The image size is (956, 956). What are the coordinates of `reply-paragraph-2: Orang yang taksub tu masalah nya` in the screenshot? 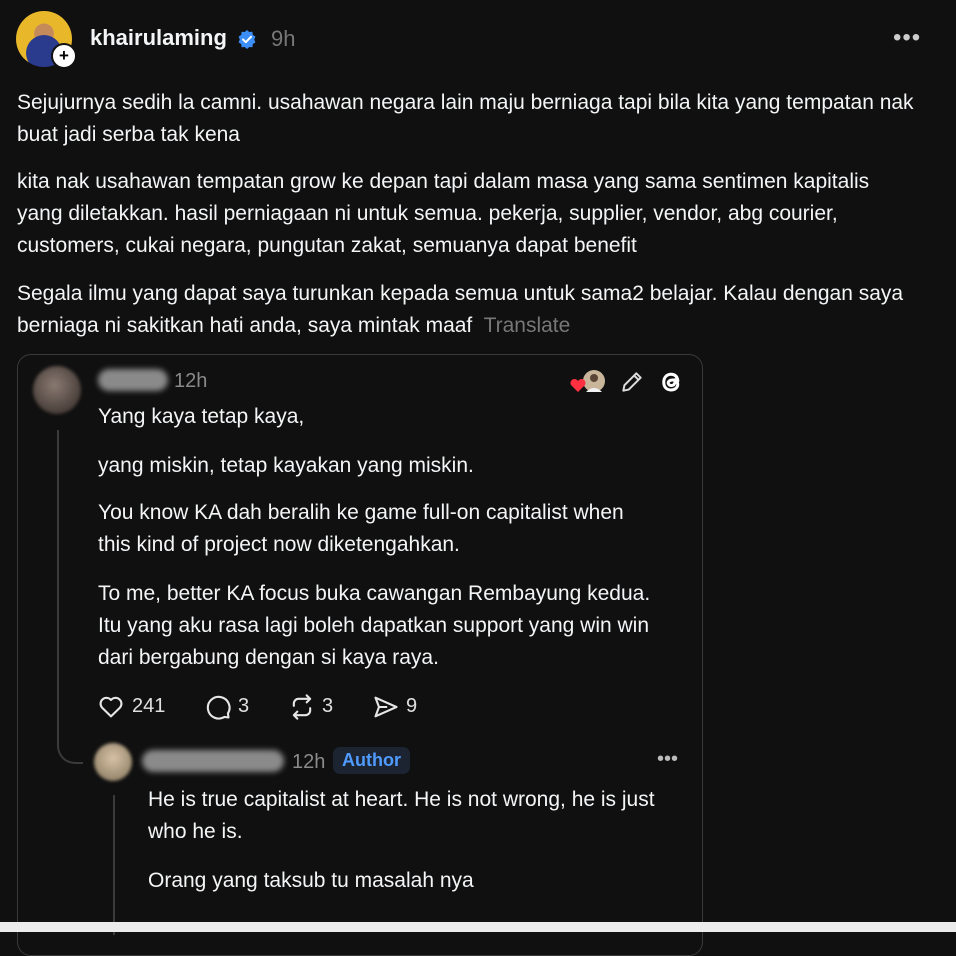 It's located at (311, 880).